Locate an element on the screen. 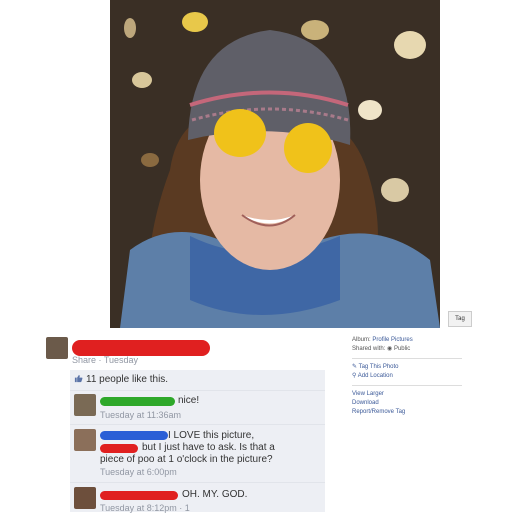 The height and width of the screenshot is (513, 512). comment-text: nice! is located at coordinates (189, 400).